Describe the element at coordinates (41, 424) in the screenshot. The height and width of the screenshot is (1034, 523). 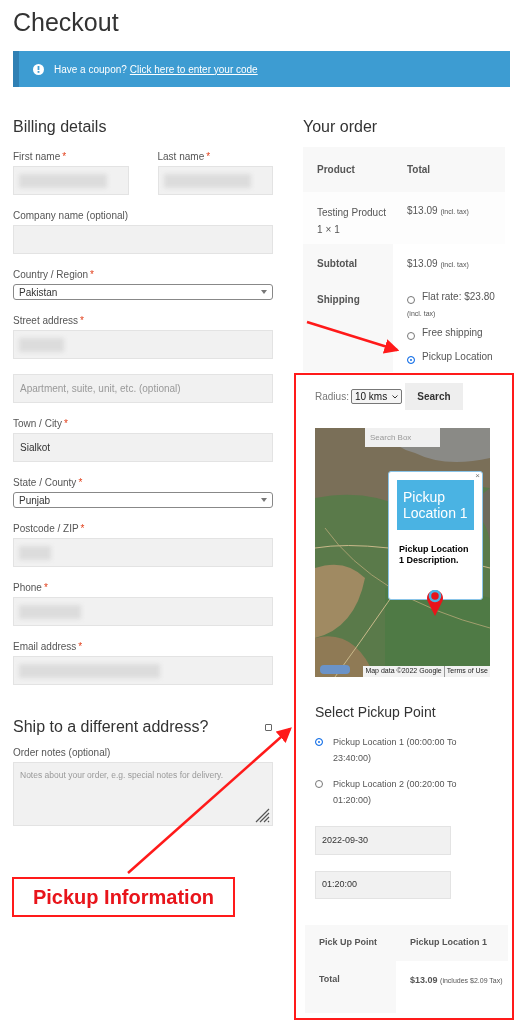
I see `field-label: Town / City *` at that location.